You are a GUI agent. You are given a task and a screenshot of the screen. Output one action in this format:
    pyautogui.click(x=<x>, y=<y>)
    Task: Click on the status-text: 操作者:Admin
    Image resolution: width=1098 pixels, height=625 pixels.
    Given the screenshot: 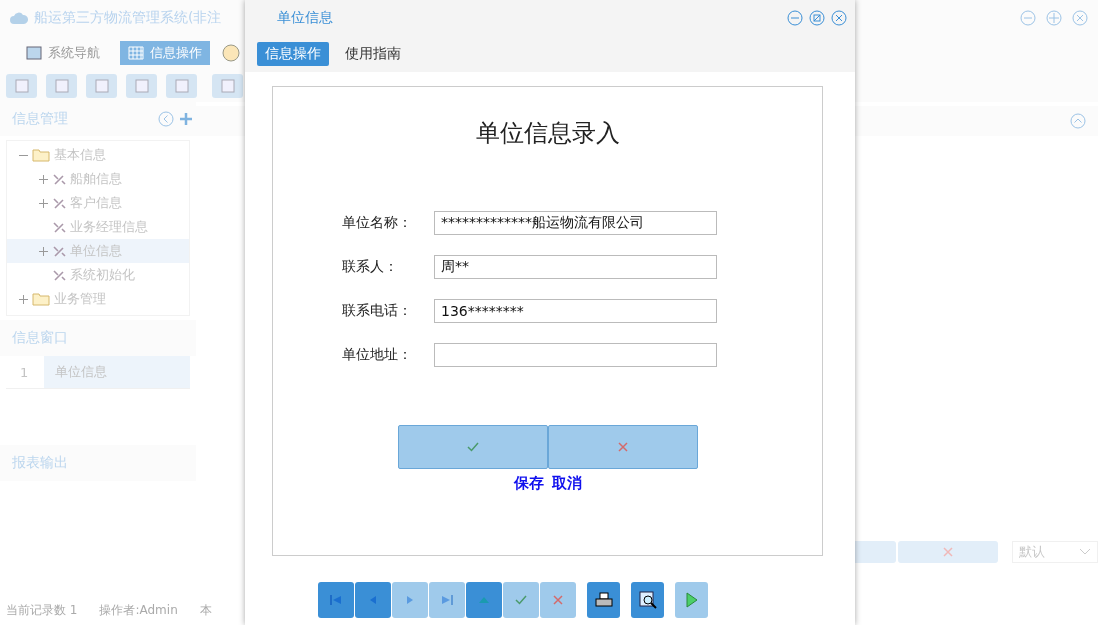 What is the action you would take?
    pyautogui.click(x=138, y=610)
    